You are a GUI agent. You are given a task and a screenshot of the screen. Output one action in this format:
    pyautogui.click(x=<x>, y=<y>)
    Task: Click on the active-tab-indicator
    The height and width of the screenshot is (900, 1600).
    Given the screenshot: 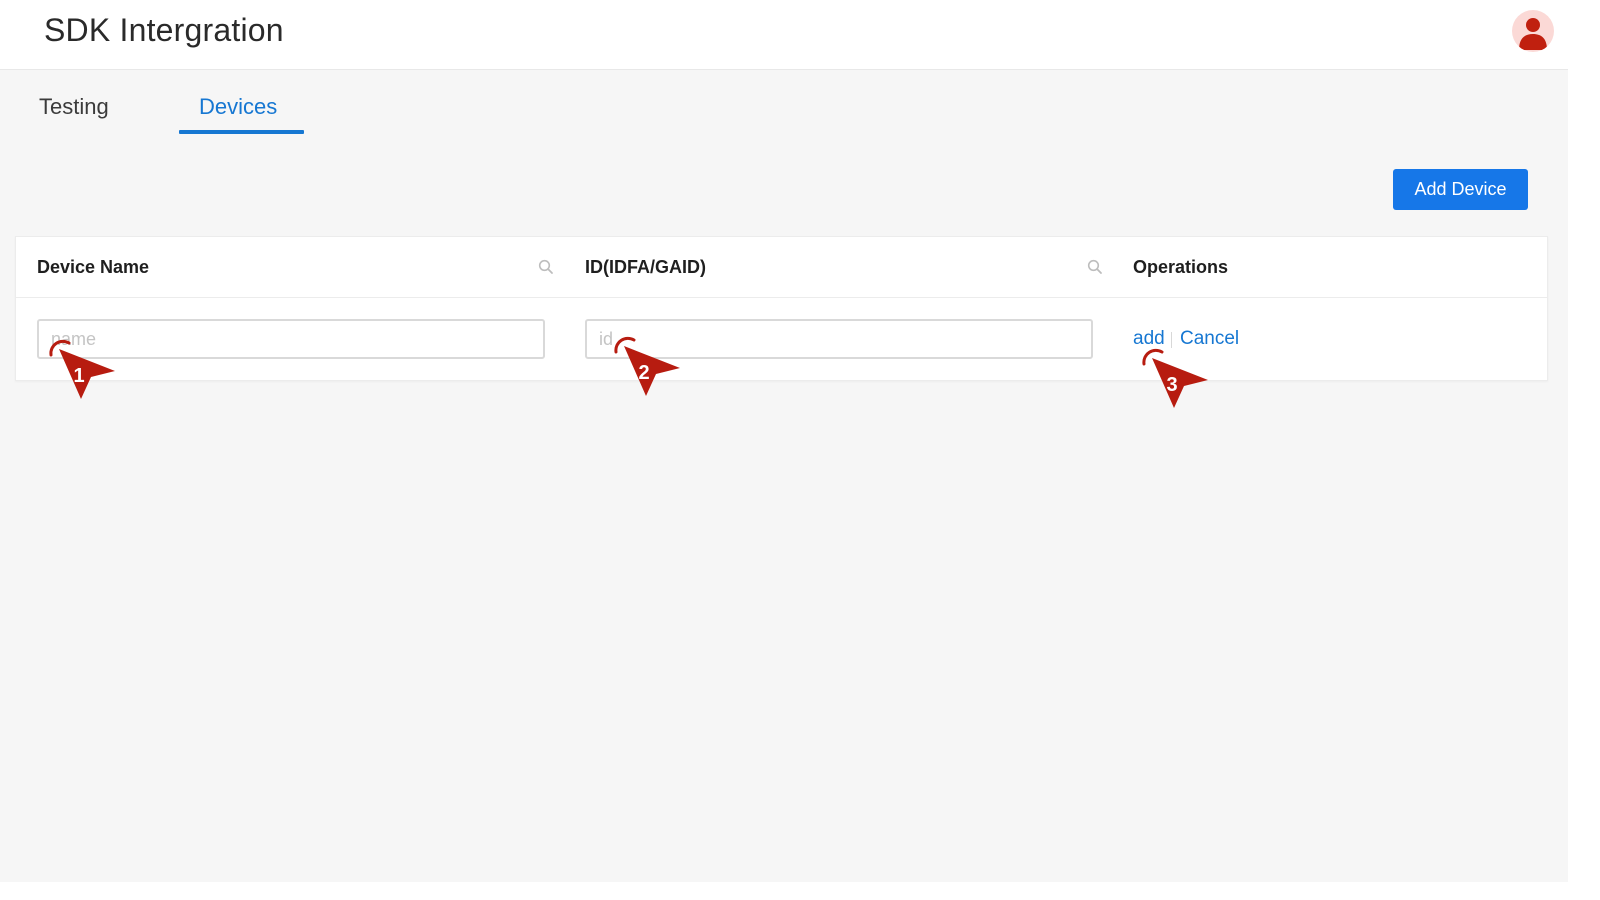 What is the action you would take?
    pyautogui.click(x=241, y=132)
    